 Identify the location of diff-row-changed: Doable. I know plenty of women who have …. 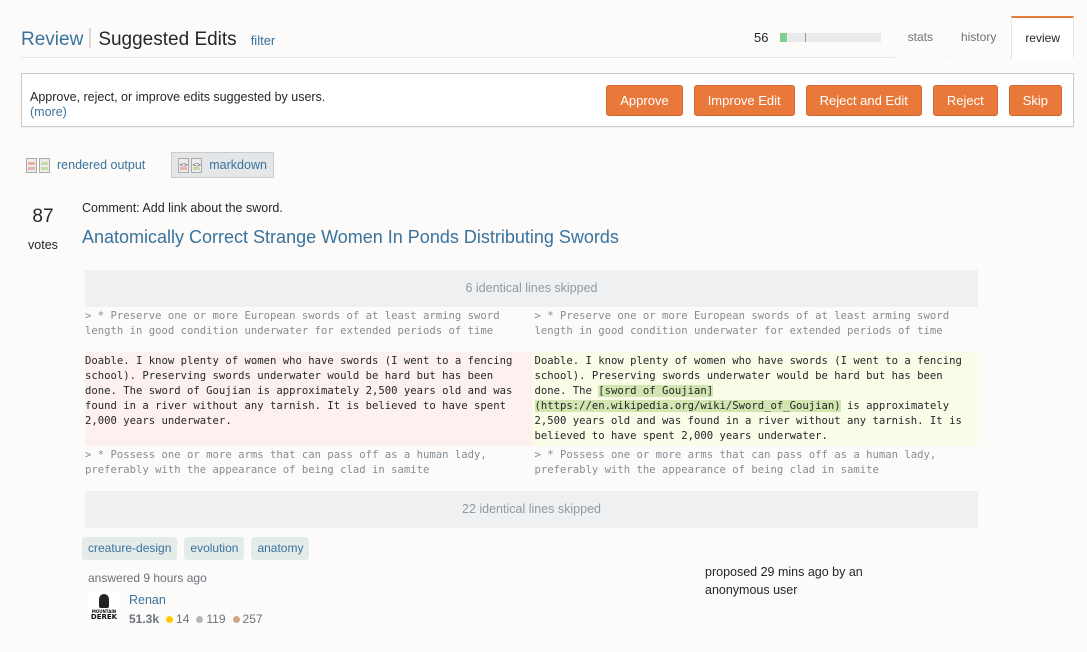
(531, 399).